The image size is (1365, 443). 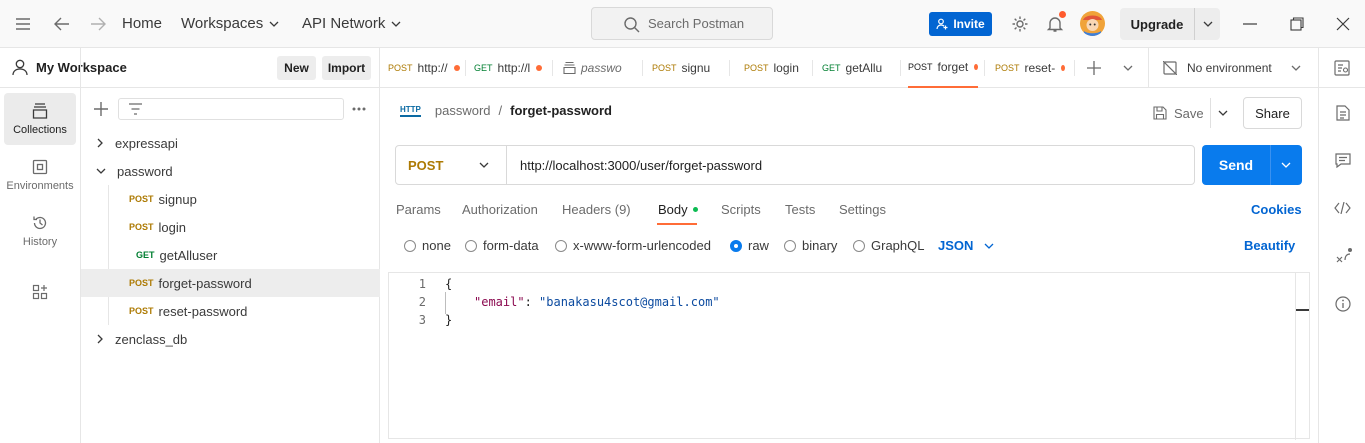 I want to click on api-network-menu: API Network, so click(x=351, y=23).